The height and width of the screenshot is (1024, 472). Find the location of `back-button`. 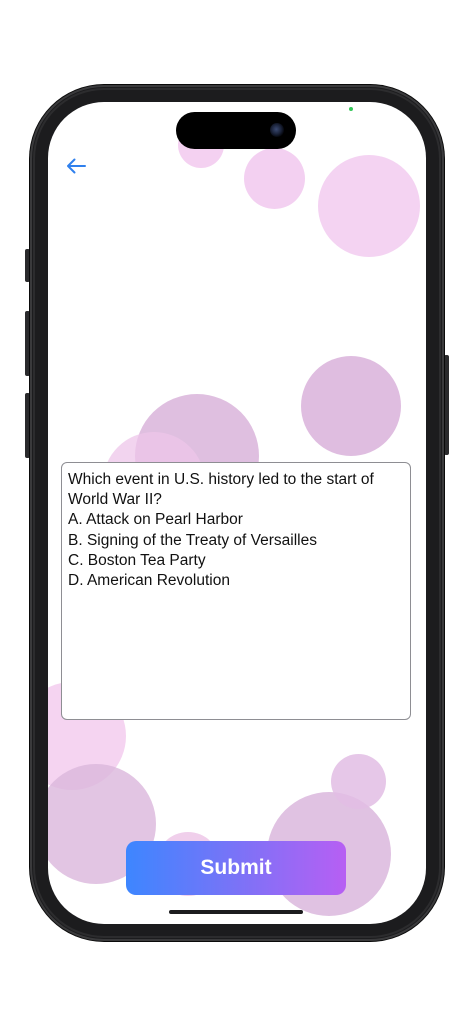

back-button is located at coordinates (76, 166).